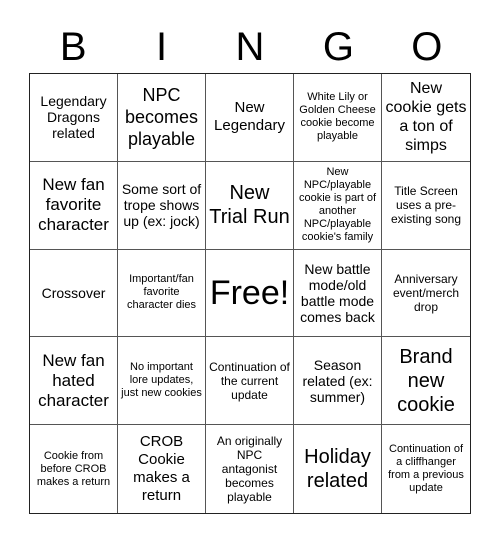 The height and width of the screenshot is (544, 500). What do you see at coordinates (74, 469) in the screenshot?
I see `bingo-cell: Cookie from before CROB makes a return` at bounding box center [74, 469].